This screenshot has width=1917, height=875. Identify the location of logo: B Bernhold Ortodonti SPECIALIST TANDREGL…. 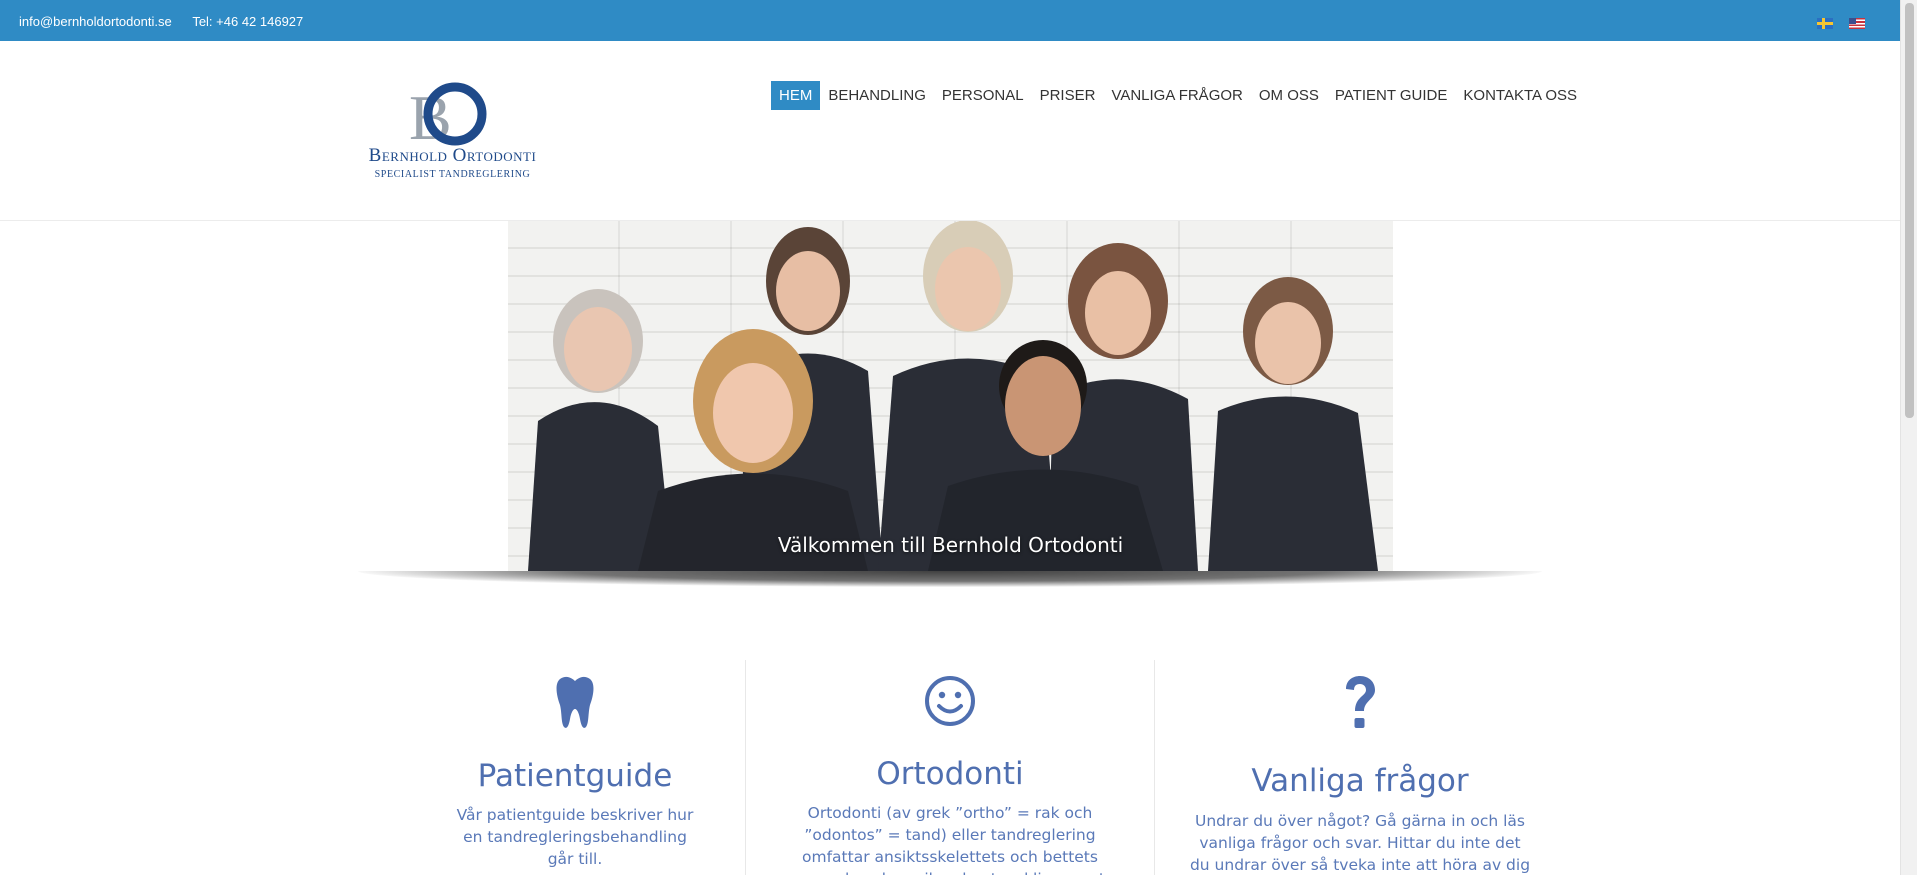
(452, 133).